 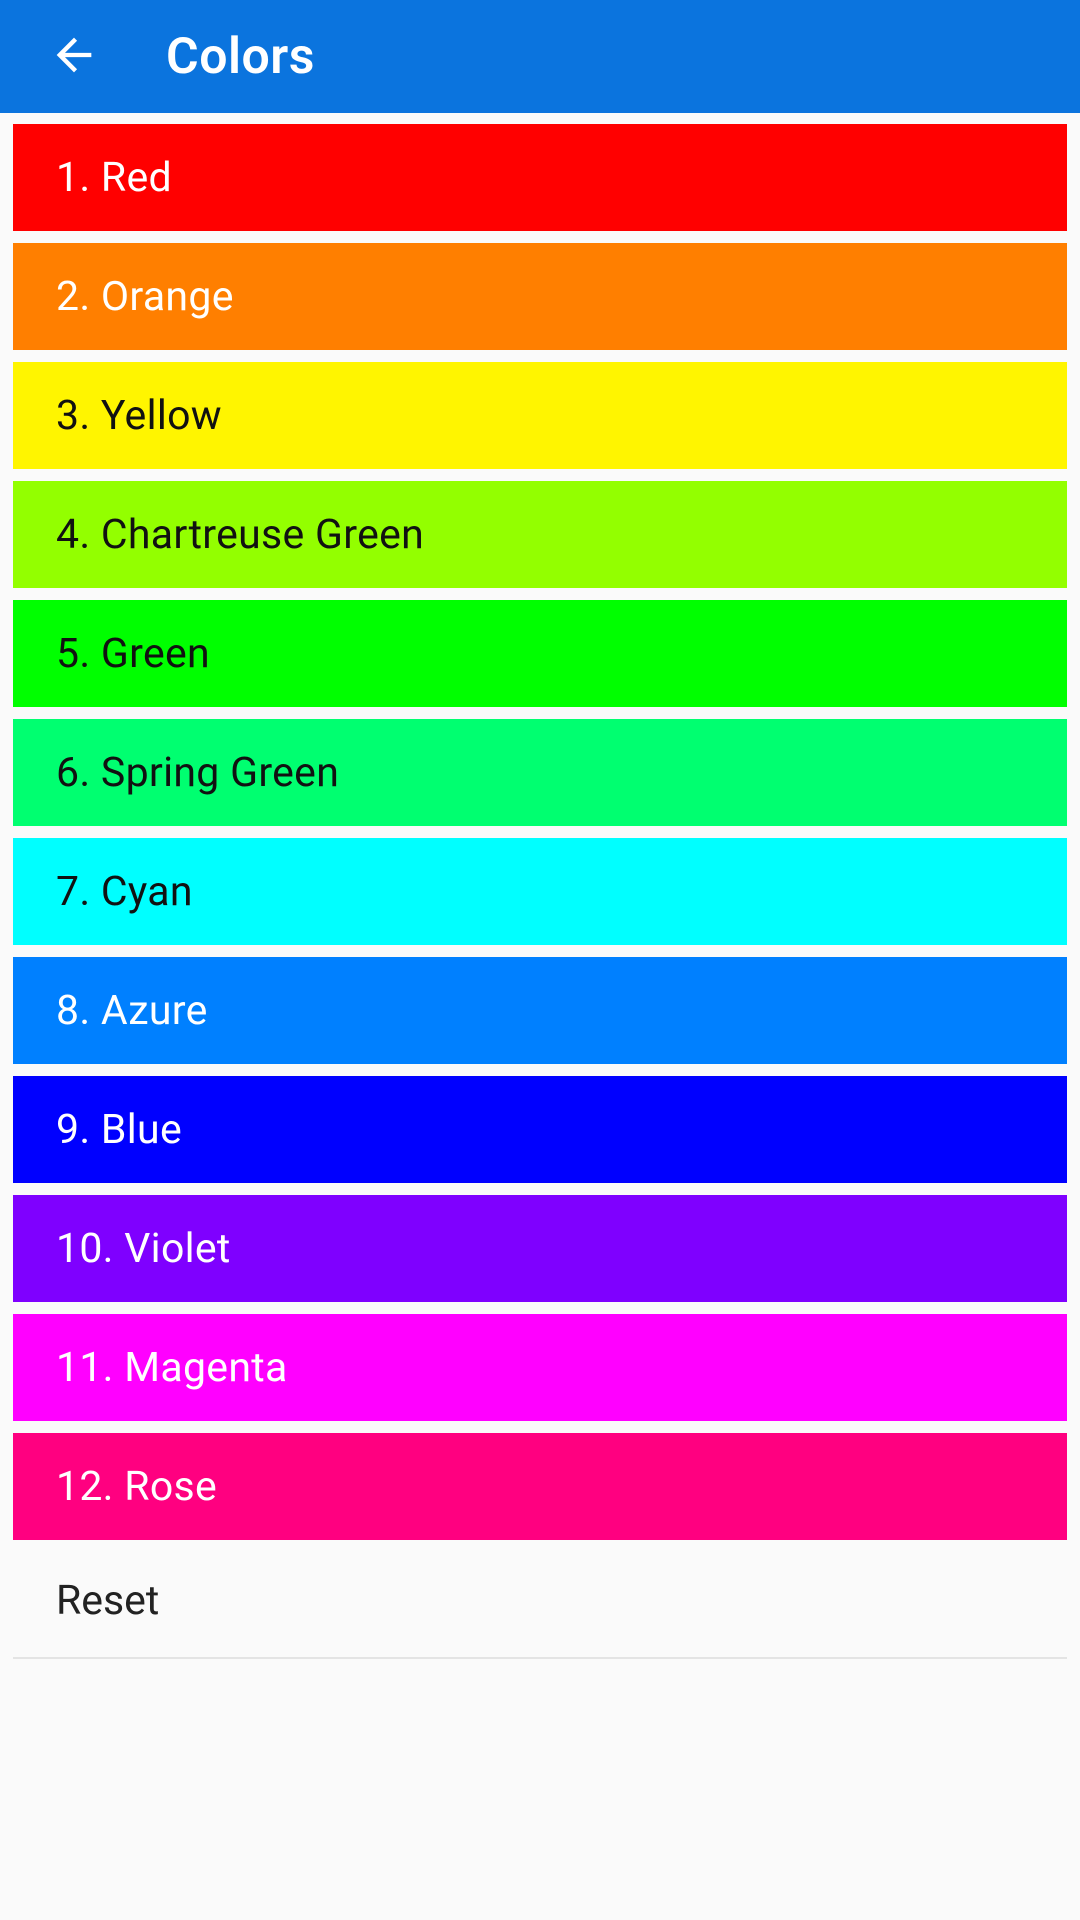 I want to click on color-item-chartreuse-green: 4. Chartreuse Green, so click(x=540, y=534).